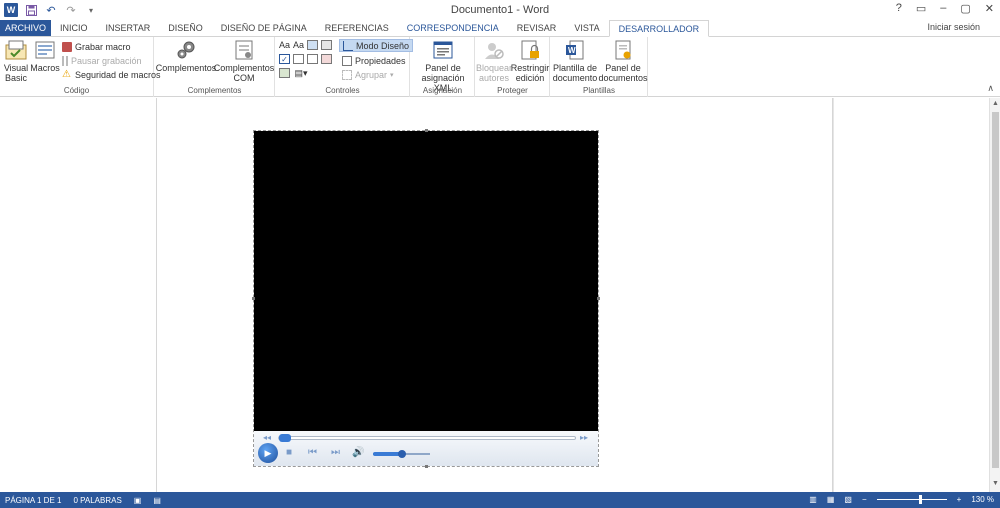 The height and width of the screenshot is (508, 1000). I want to click on agrupar-button: Agrupar ▾, so click(368, 74).